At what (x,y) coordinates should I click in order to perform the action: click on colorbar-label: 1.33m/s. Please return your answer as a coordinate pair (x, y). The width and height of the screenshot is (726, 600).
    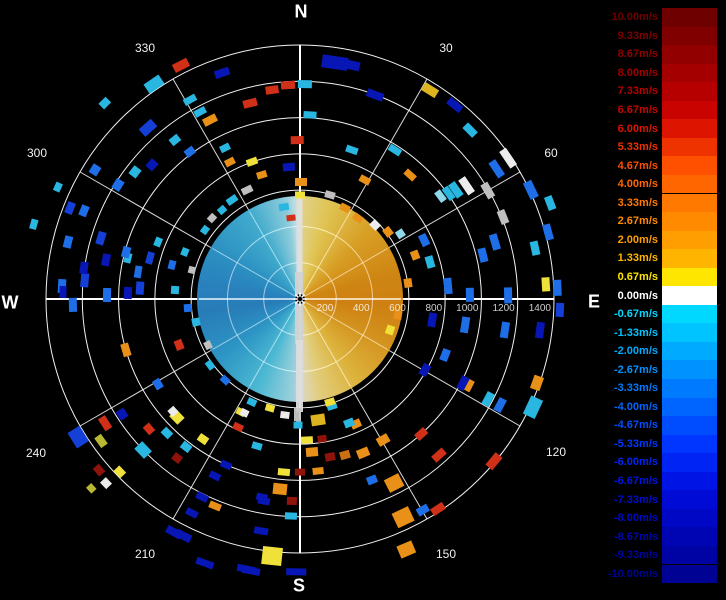
    Looking at the image, I should click on (637, 258).